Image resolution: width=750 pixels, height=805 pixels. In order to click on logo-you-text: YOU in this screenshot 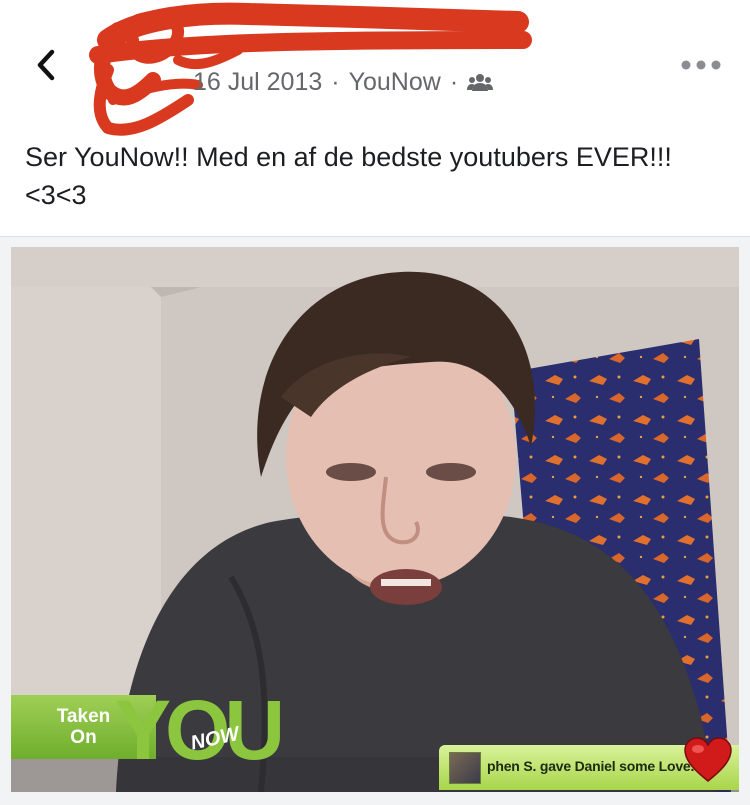, I will do `click(197, 727)`.